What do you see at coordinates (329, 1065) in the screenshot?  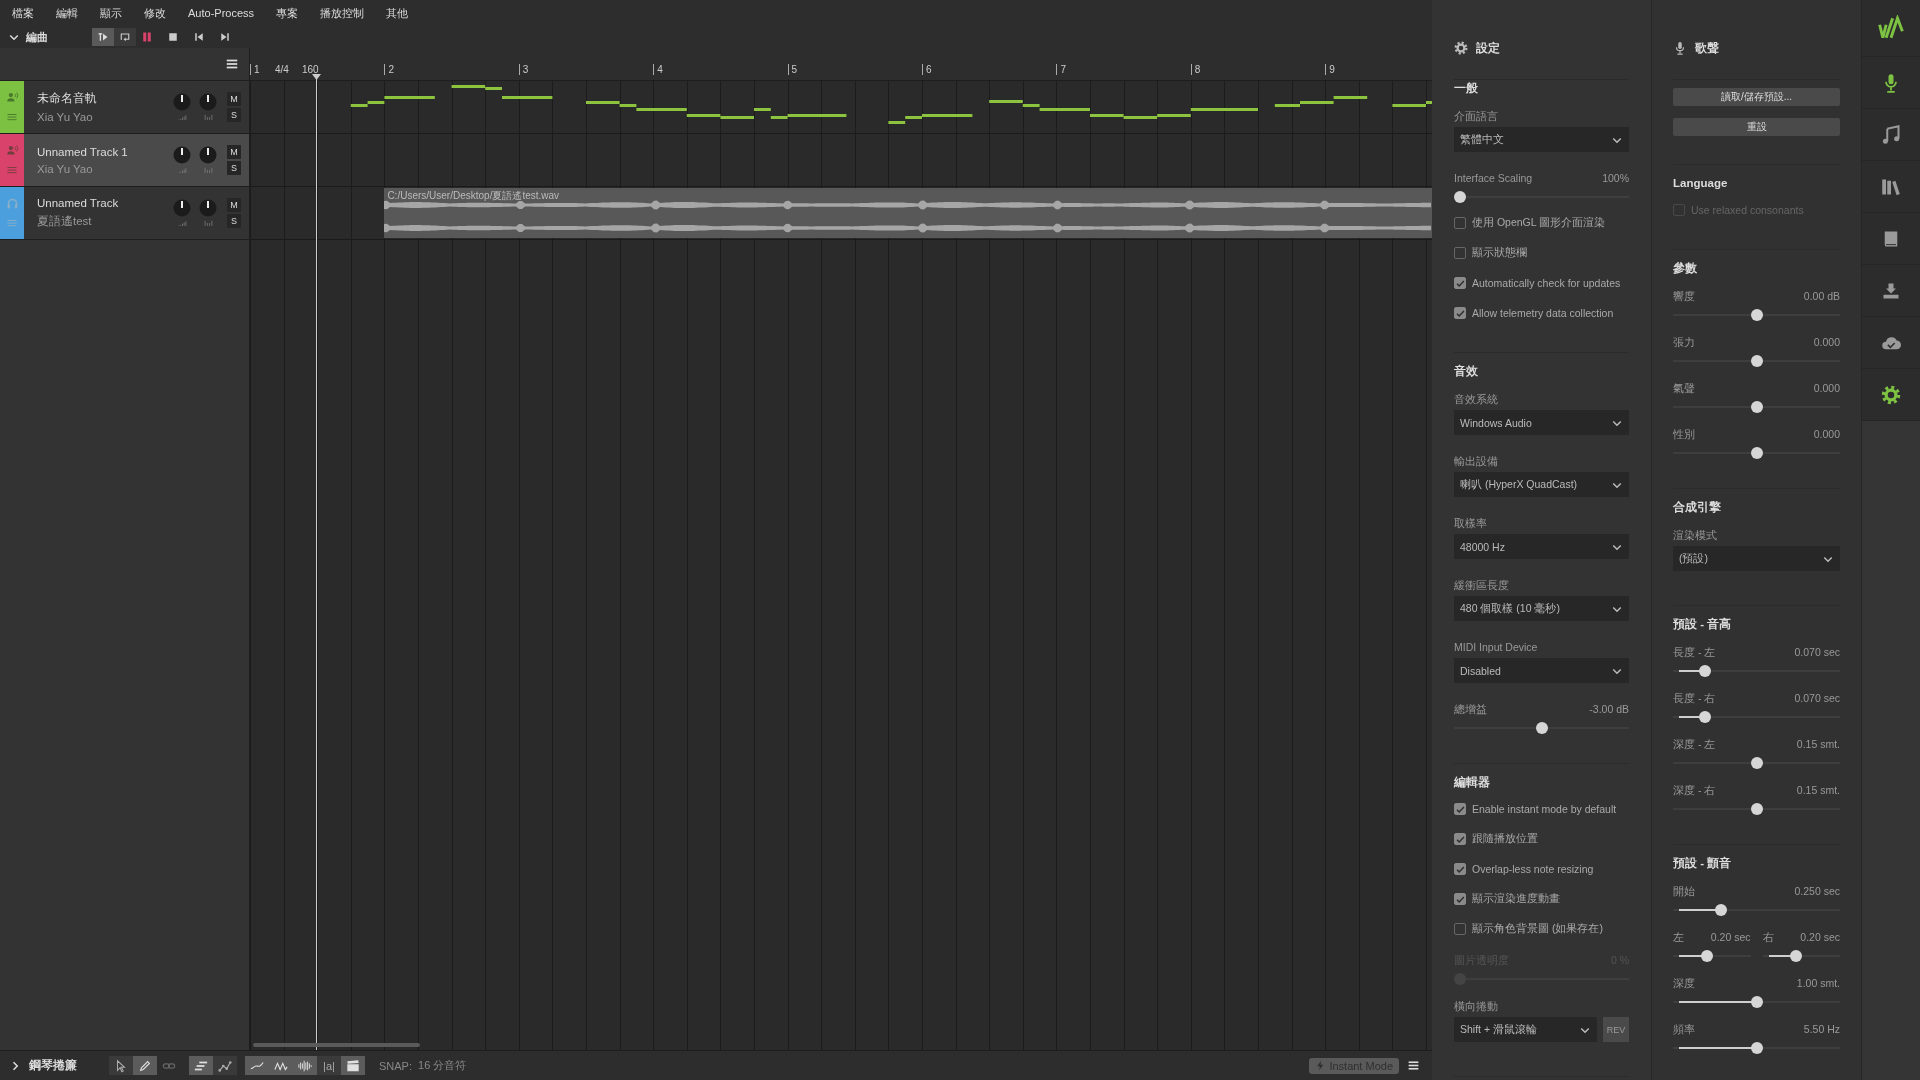 I see `lyrics-tool-button: |a|` at bounding box center [329, 1065].